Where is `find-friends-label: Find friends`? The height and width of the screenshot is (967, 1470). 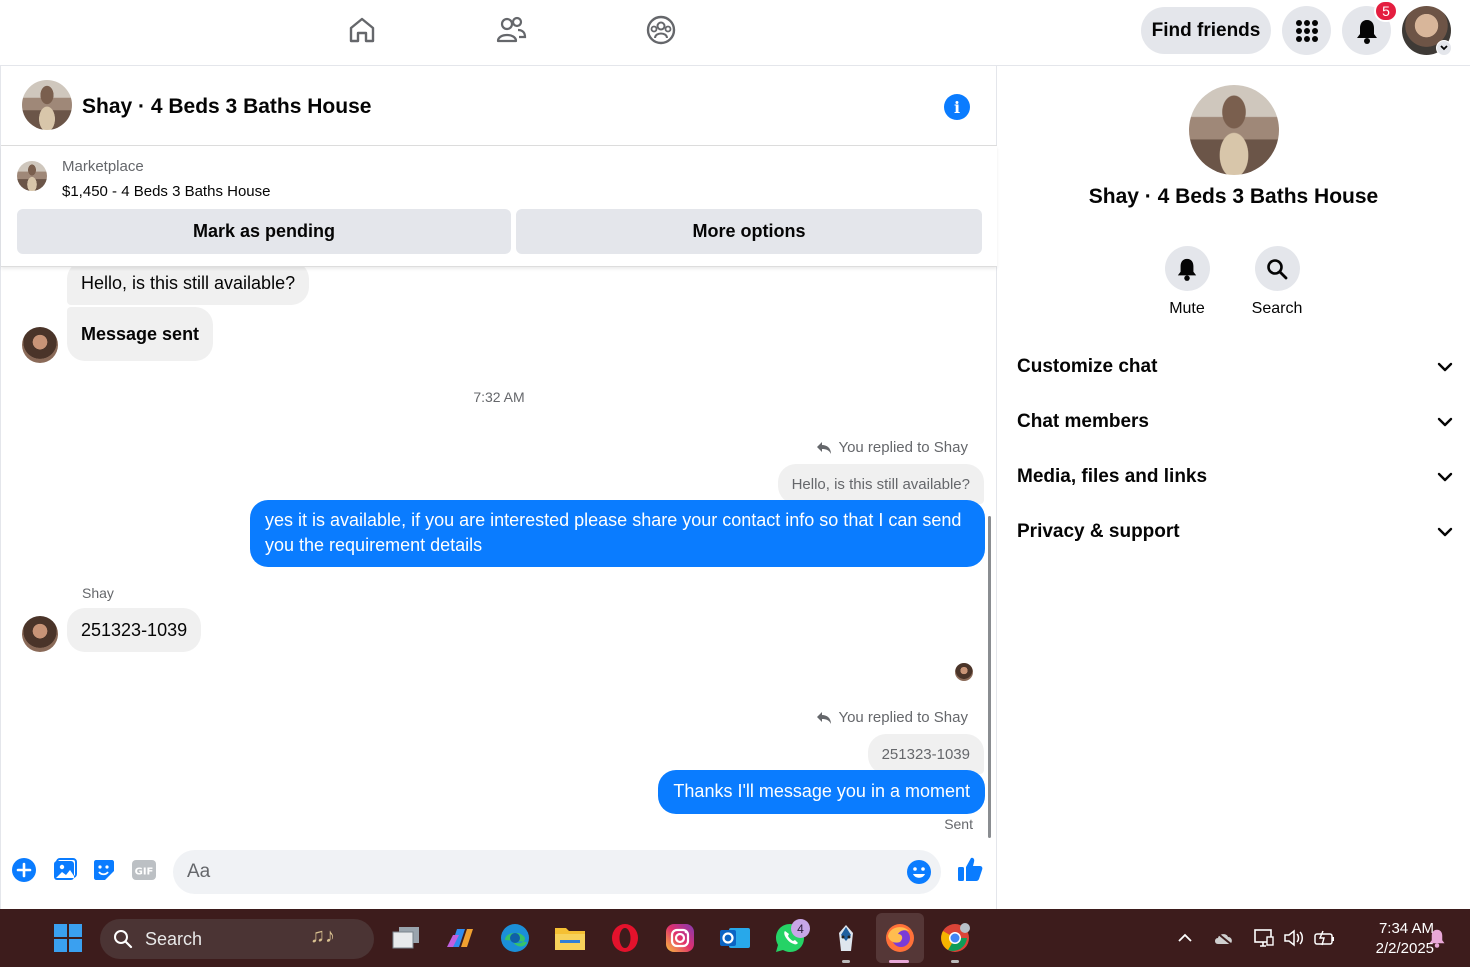 find-friends-label: Find friends is located at coordinates (1206, 30).